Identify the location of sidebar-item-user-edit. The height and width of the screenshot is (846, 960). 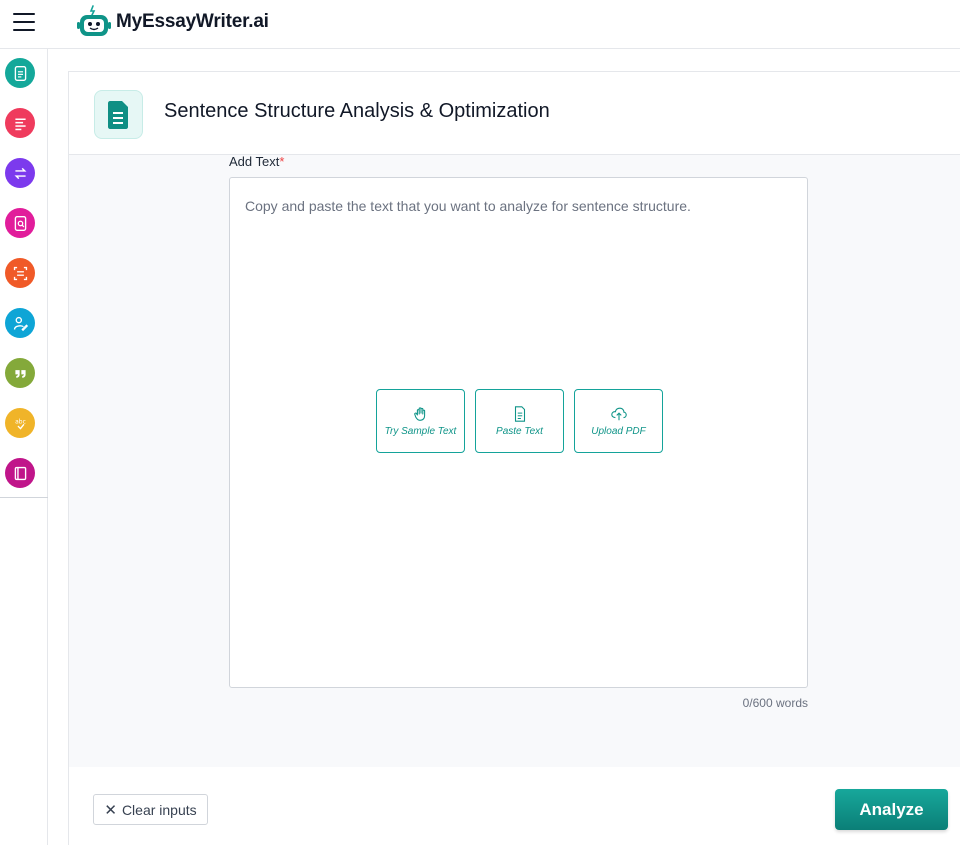
(20, 323).